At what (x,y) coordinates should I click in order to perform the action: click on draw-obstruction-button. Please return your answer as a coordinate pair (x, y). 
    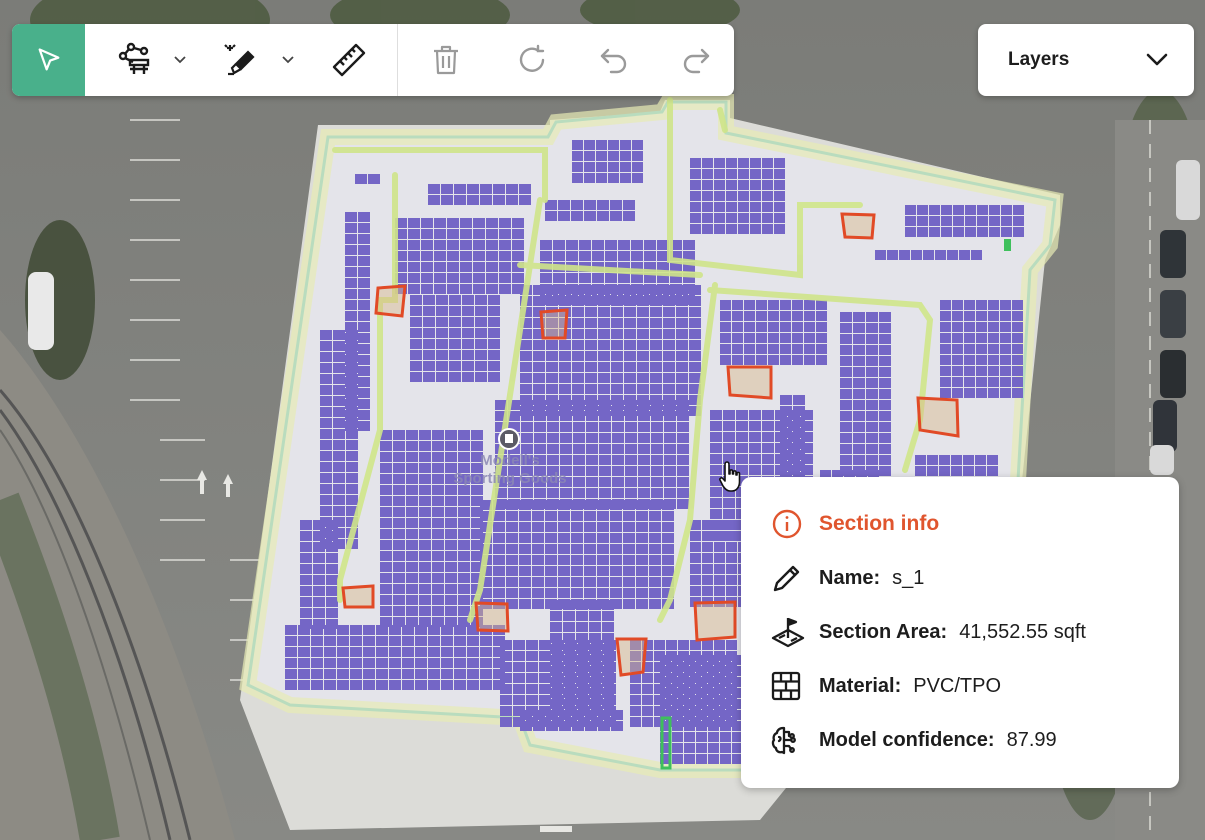
    Looking at the image, I should click on (134, 60).